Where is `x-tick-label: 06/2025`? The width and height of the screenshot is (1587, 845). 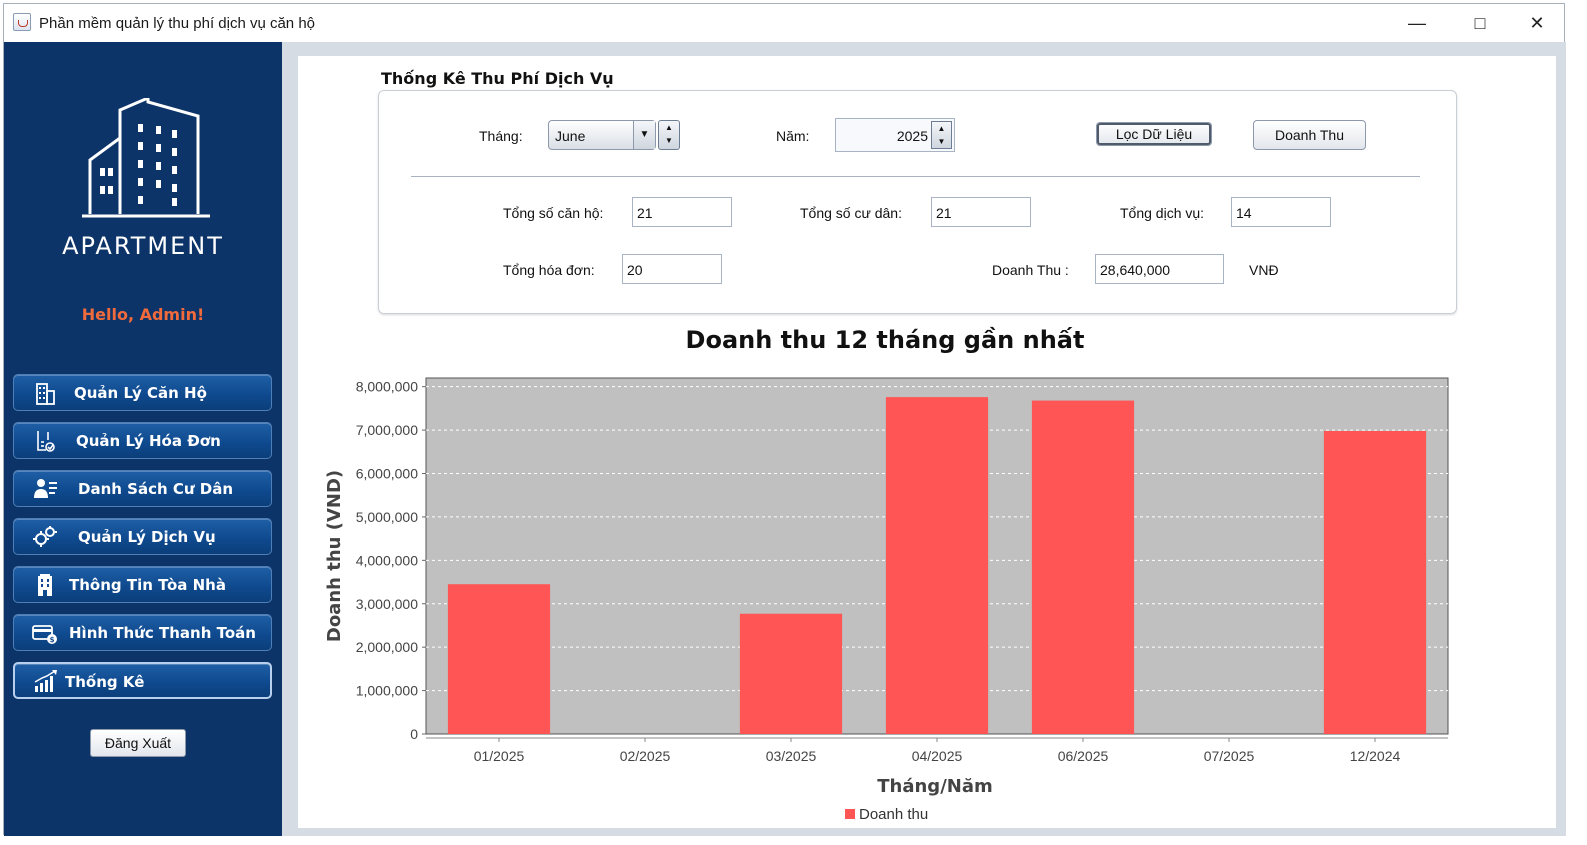
x-tick-label: 06/2025 is located at coordinates (1083, 756).